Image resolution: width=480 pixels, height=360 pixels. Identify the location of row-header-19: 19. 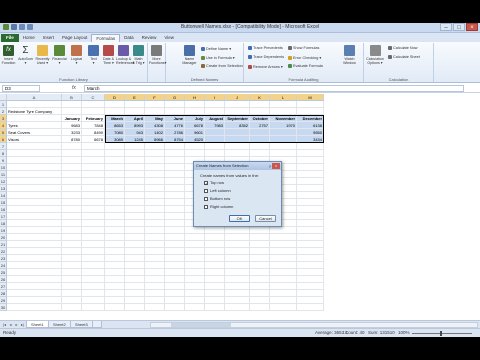
(3, 230).